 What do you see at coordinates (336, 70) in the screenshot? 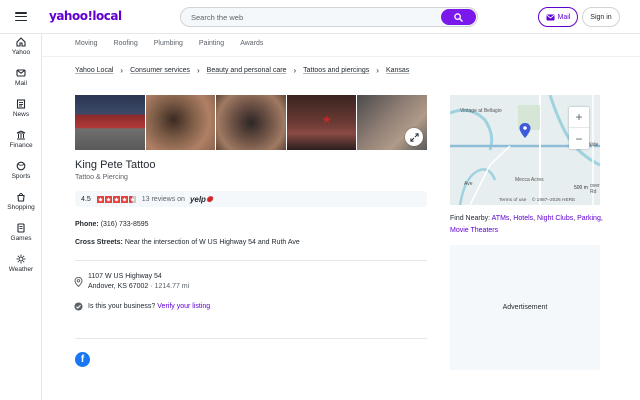
I see `breadcrumb-tattoos: Tattoos and piercings` at bounding box center [336, 70].